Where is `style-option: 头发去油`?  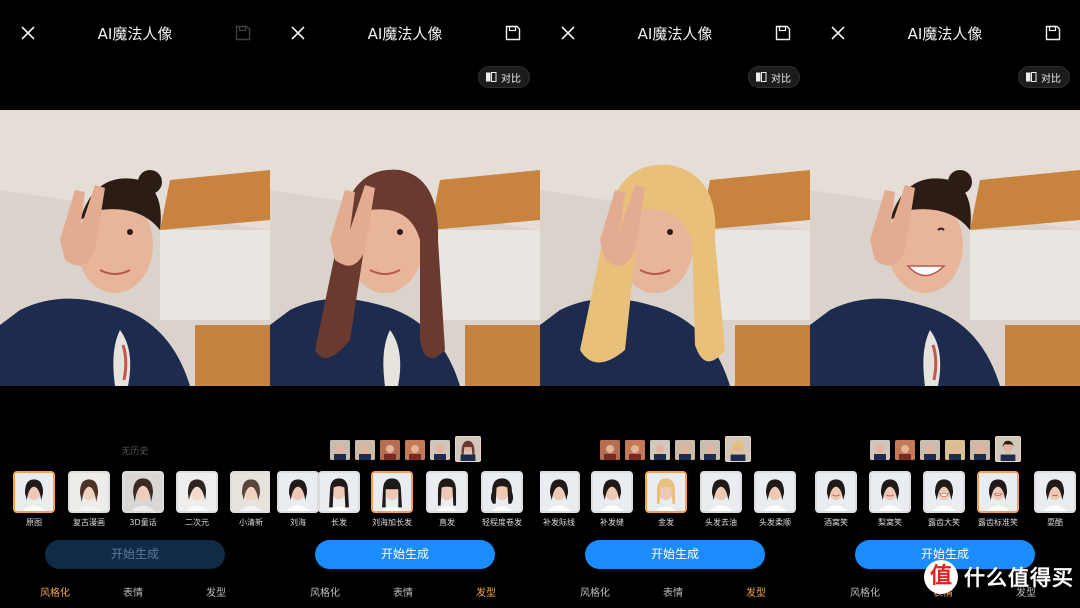 style-option: 头发去油 is located at coordinates (721, 499).